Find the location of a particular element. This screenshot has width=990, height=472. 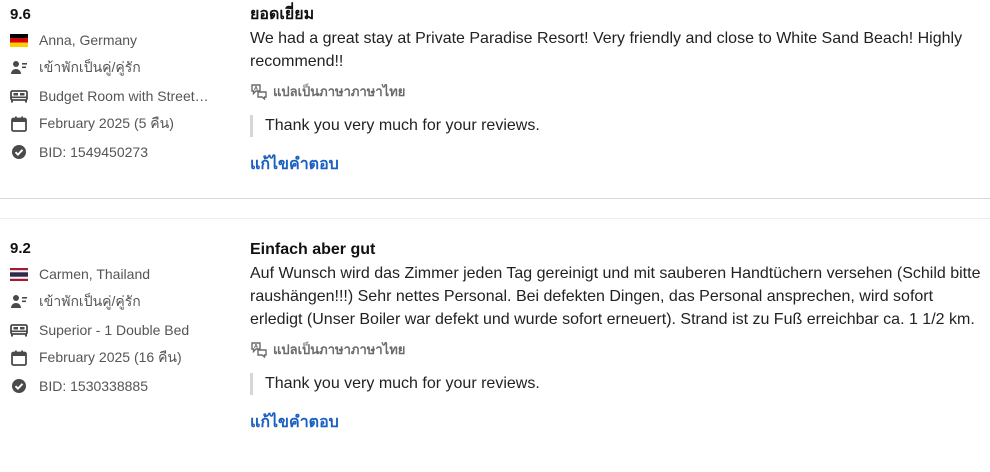

review-score: 9.2 is located at coordinates (20, 248).